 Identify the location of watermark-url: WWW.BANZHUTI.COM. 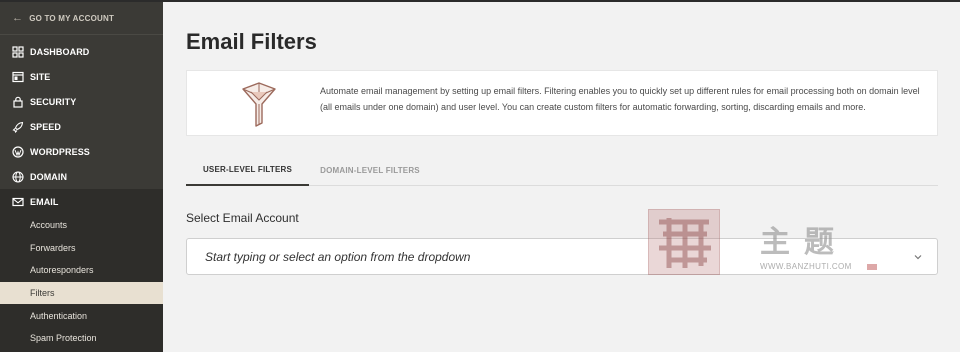
(806, 266).